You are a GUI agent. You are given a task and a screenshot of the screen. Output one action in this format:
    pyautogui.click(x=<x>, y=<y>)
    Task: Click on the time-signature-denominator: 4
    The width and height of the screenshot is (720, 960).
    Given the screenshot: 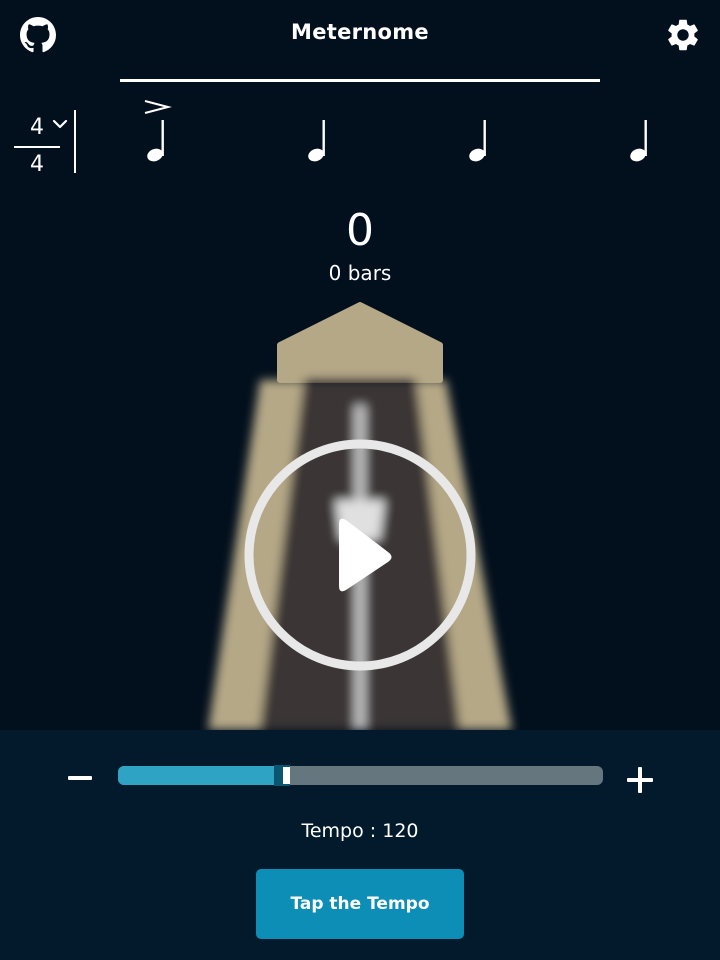 What is the action you would take?
    pyautogui.click(x=37, y=164)
    